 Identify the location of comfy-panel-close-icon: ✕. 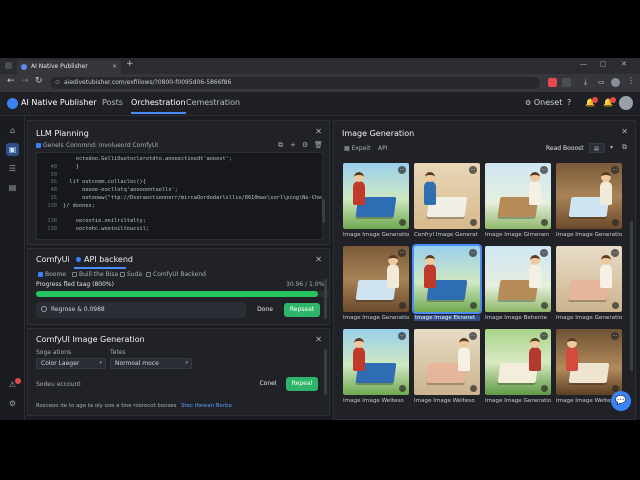
(318, 259).